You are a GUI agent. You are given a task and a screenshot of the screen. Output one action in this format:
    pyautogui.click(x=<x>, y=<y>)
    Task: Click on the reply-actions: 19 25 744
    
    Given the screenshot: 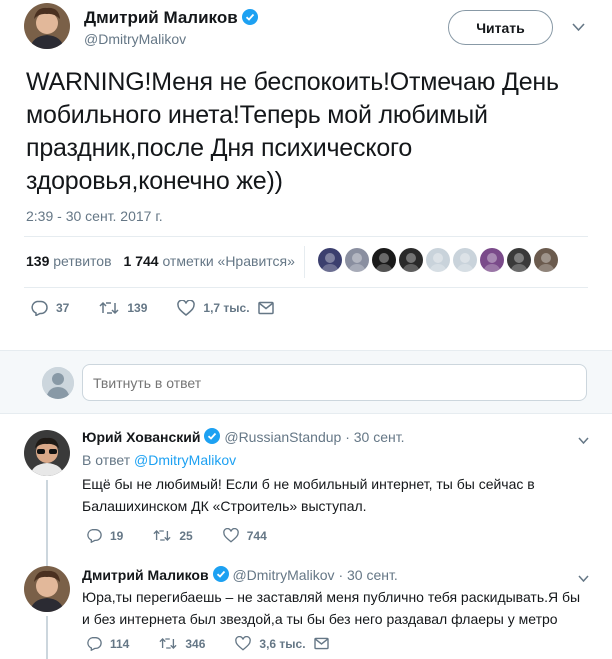 What is the action you would take?
    pyautogui.click(x=191, y=535)
    